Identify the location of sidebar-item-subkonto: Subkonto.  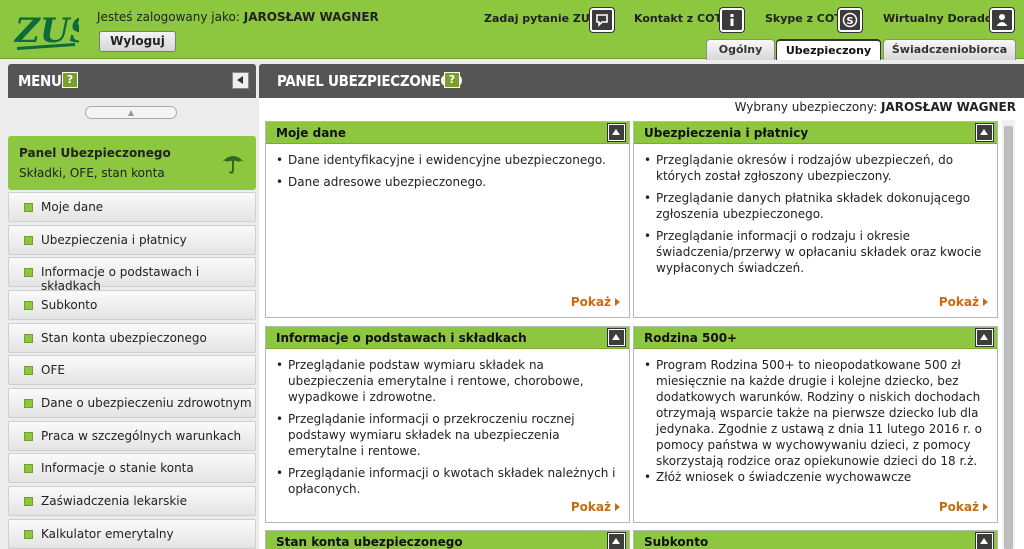
(132, 305).